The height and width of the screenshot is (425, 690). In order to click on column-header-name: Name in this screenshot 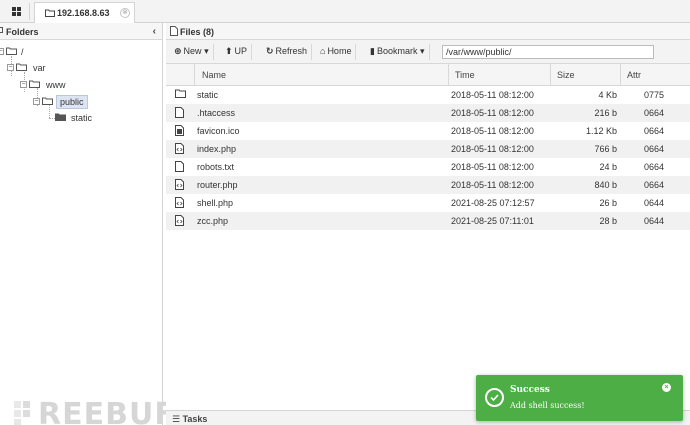, I will do `click(214, 75)`.